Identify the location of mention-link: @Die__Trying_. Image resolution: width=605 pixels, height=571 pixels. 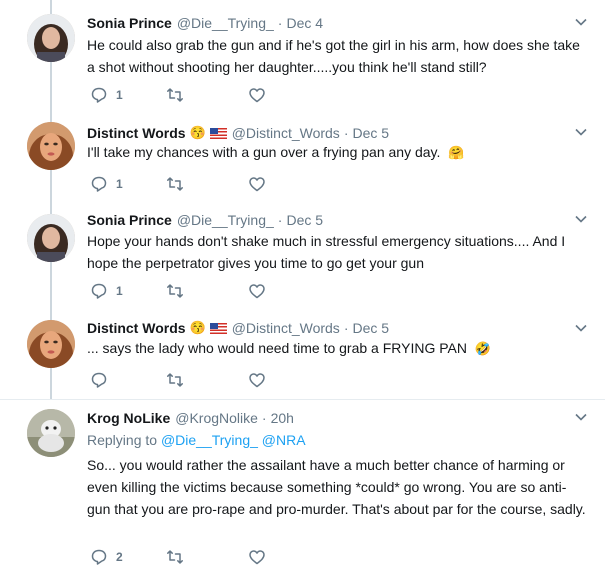
(209, 440).